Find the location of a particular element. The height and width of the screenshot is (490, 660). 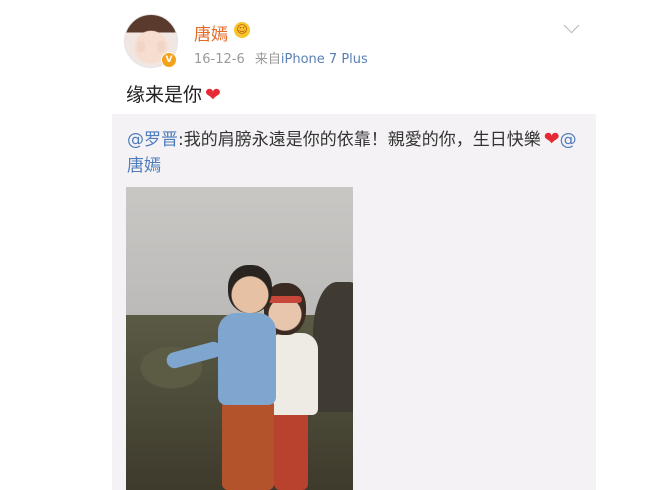

username: 唐嫣 is located at coordinates (211, 32).